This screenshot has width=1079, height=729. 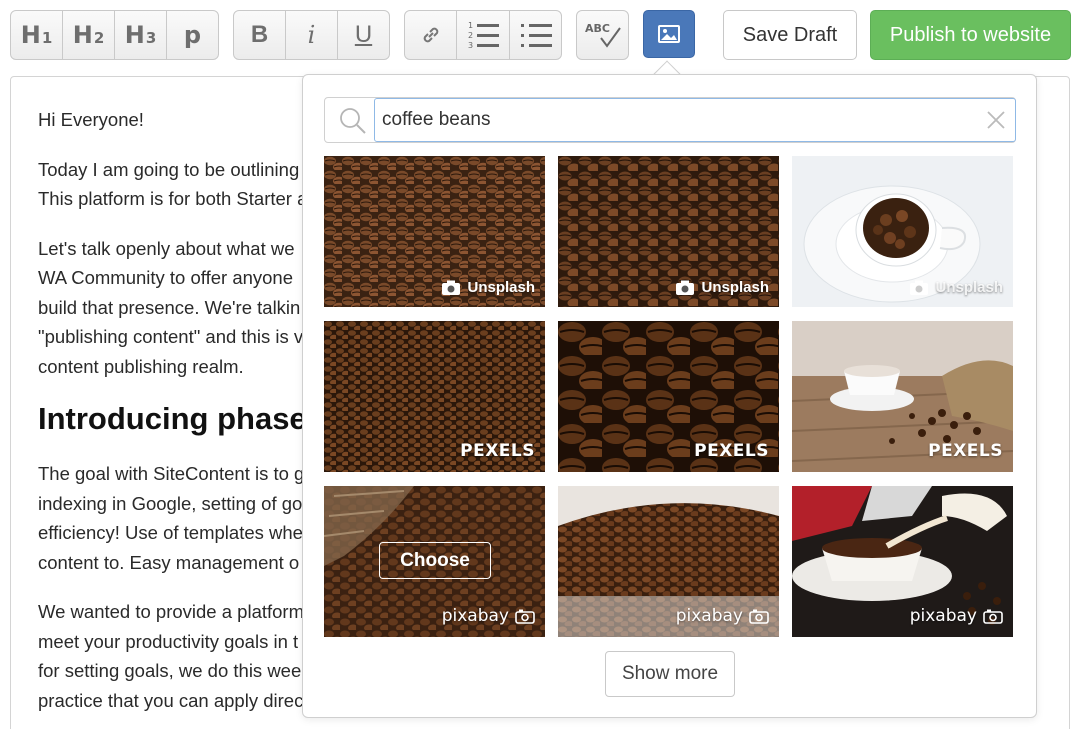 I want to click on choose-image-button: Choose, so click(x=435, y=560).